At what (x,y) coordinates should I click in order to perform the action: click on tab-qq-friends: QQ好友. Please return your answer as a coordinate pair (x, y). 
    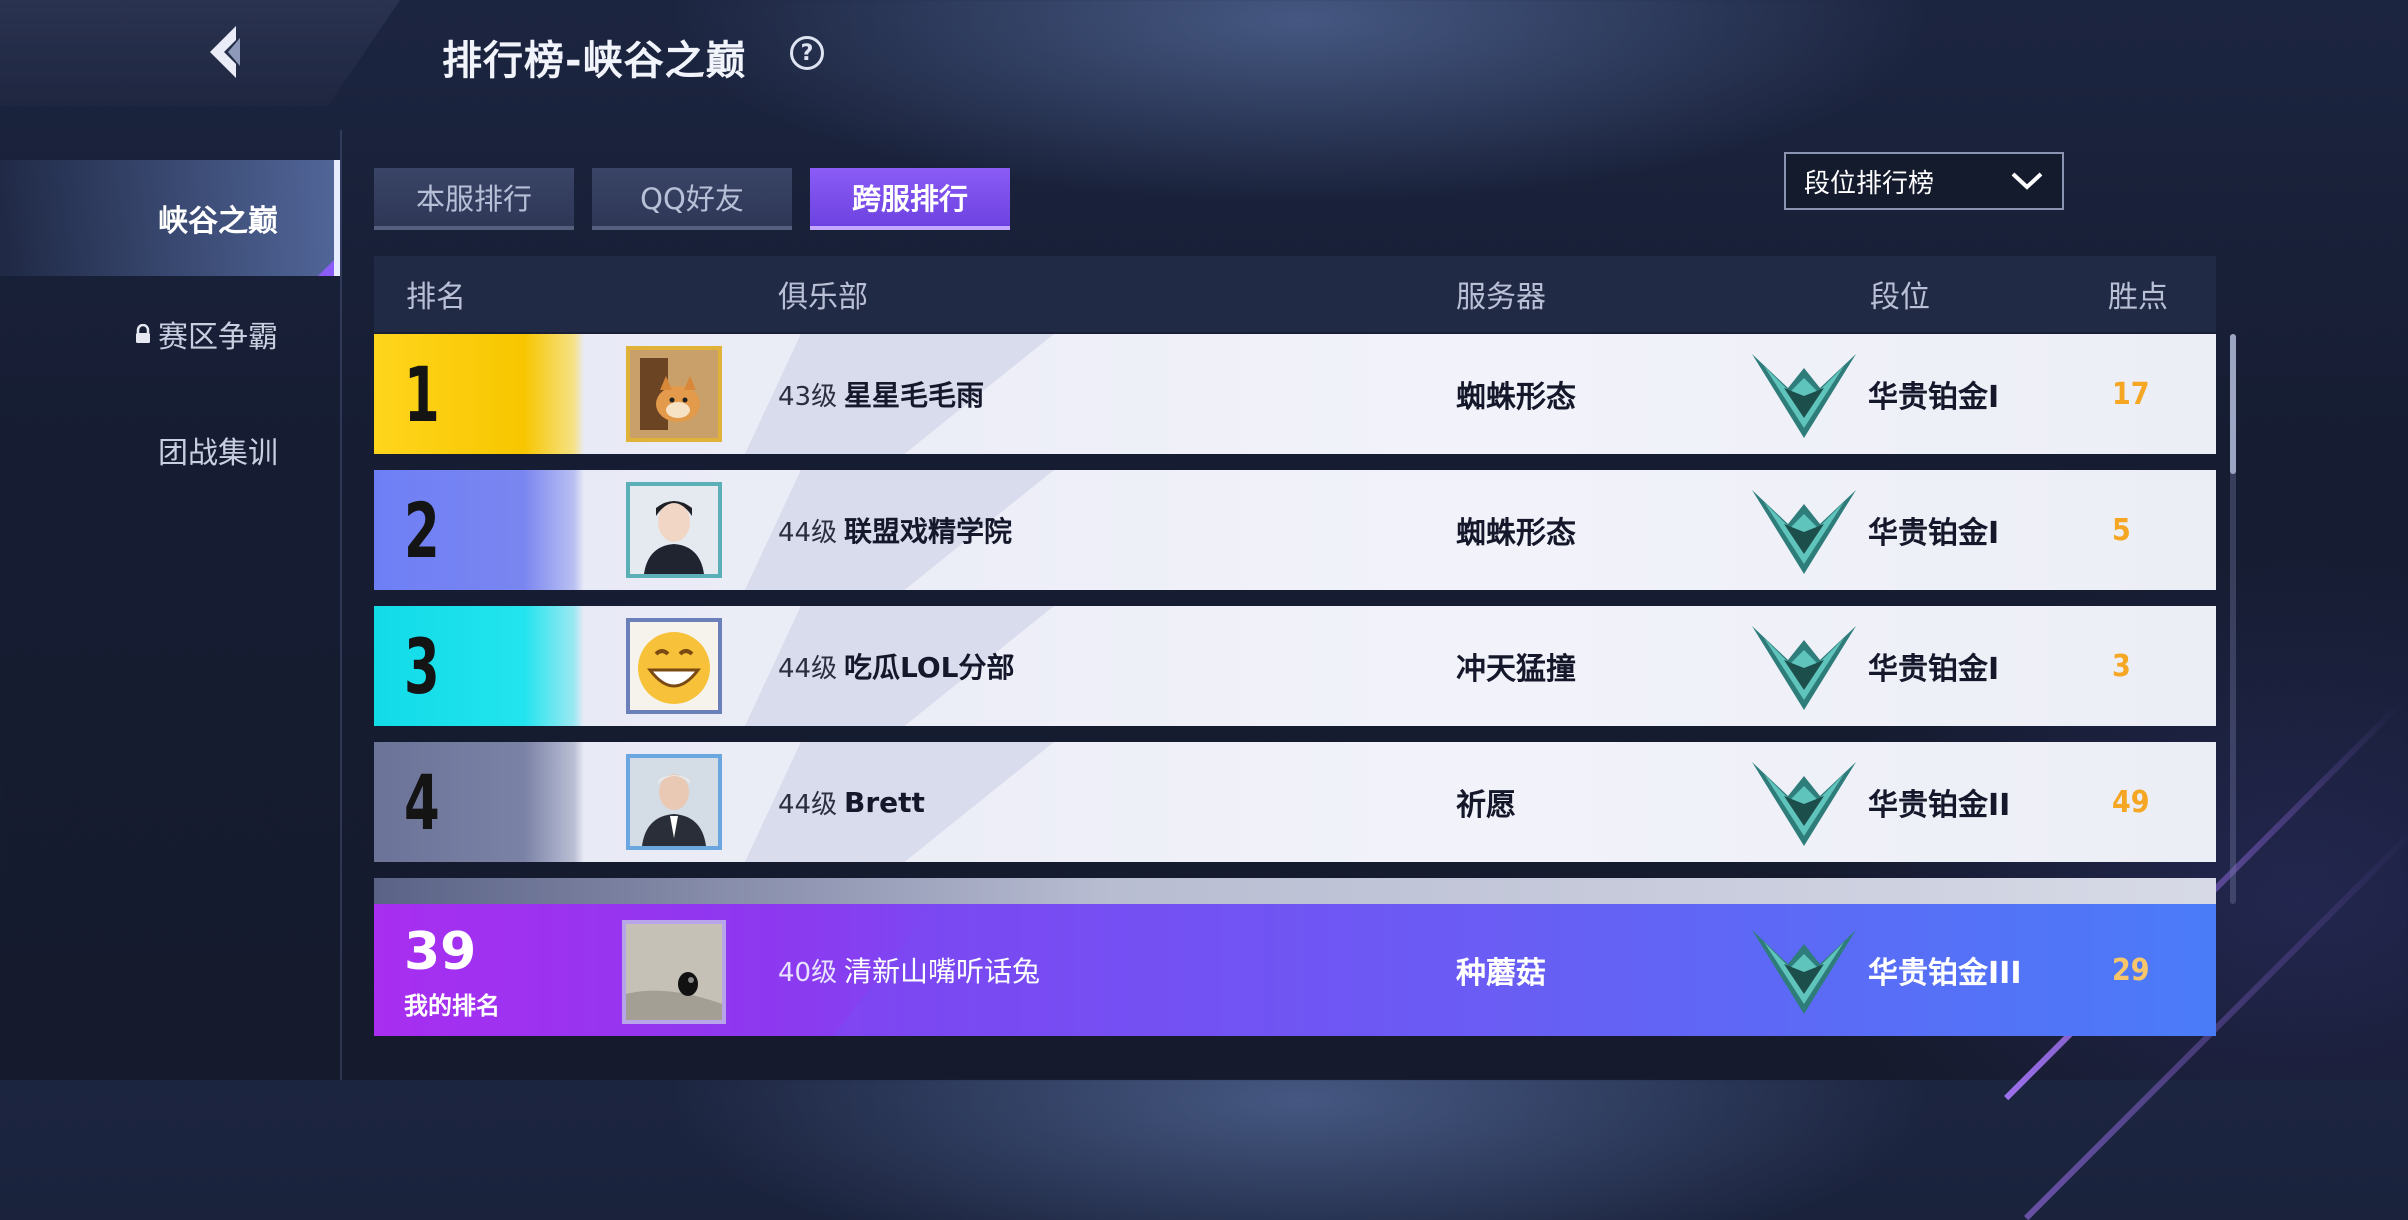
    Looking at the image, I should click on (692, 199).